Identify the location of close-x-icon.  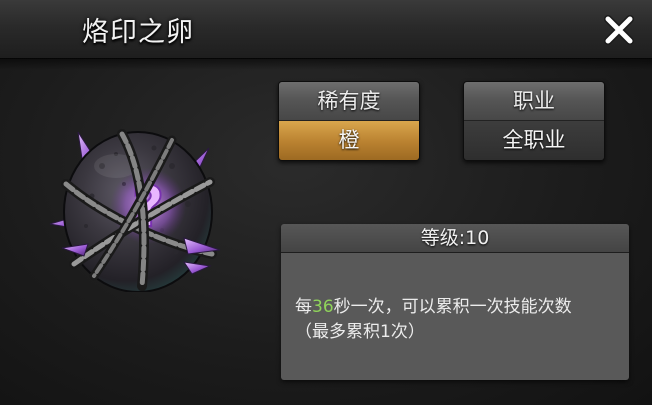
(619, 30).